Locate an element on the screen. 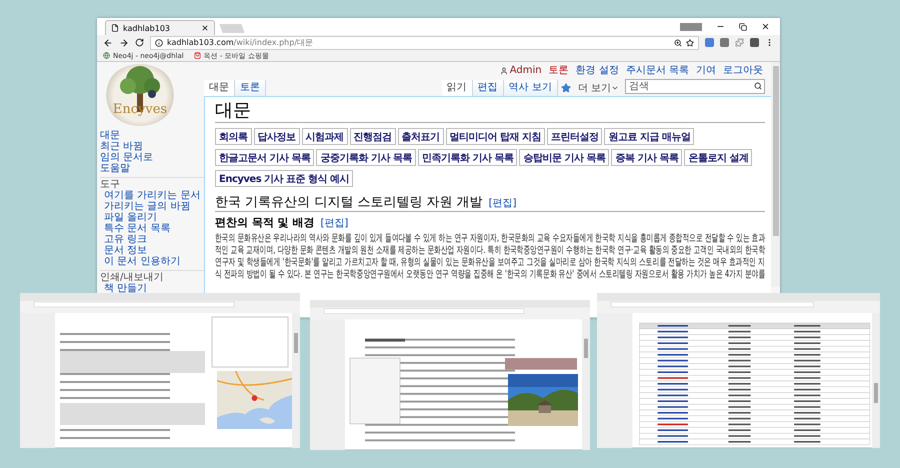  user-icon is located at coordinates (504, 70).